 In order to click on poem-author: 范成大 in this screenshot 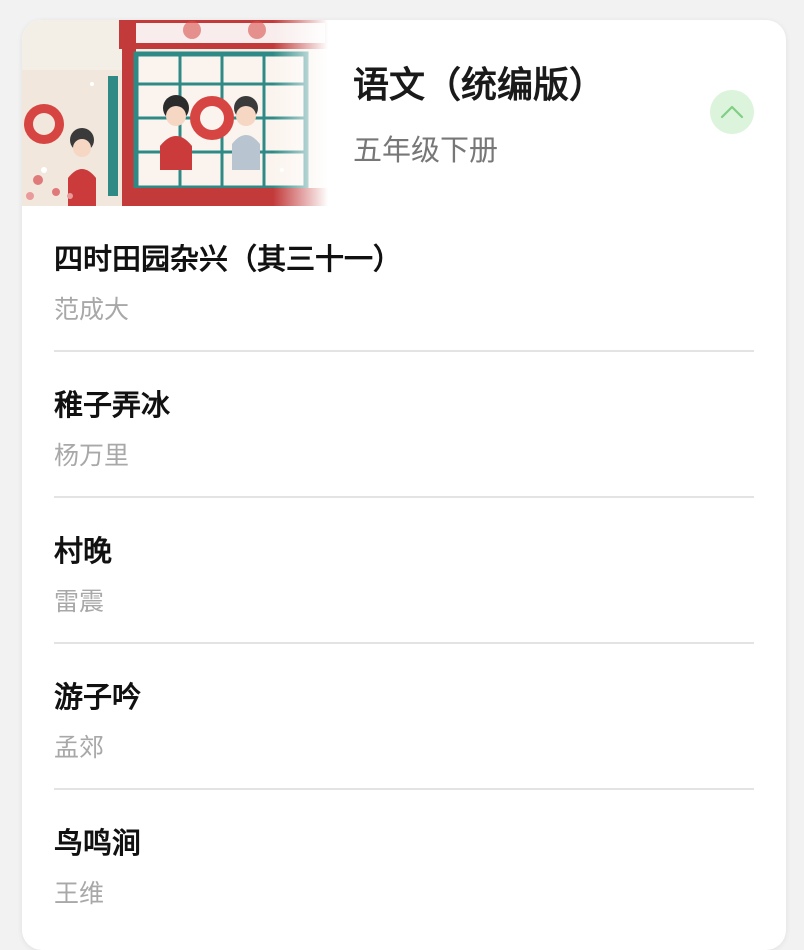, I will do `click(92, 309)`.